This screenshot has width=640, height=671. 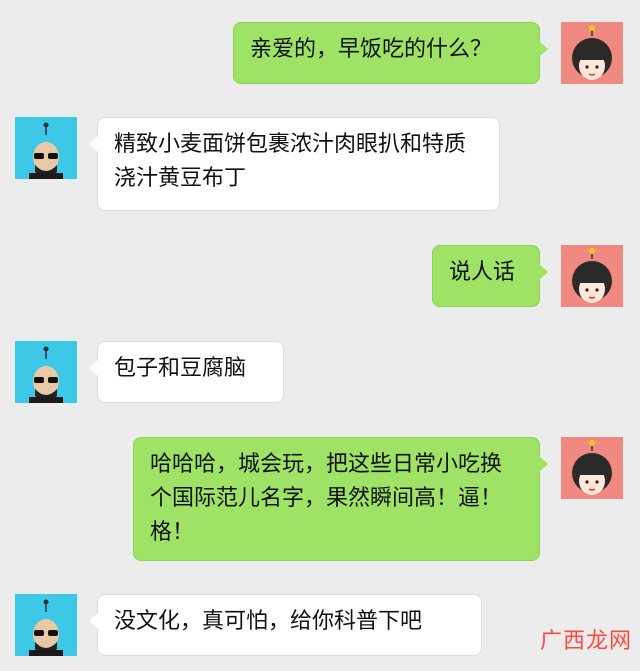 What do you see at coordinates (268, 621) in the screenshot?
I see `message-text: 没文化，真可怕，给你科普下吧` at bounding box center [268, 621].